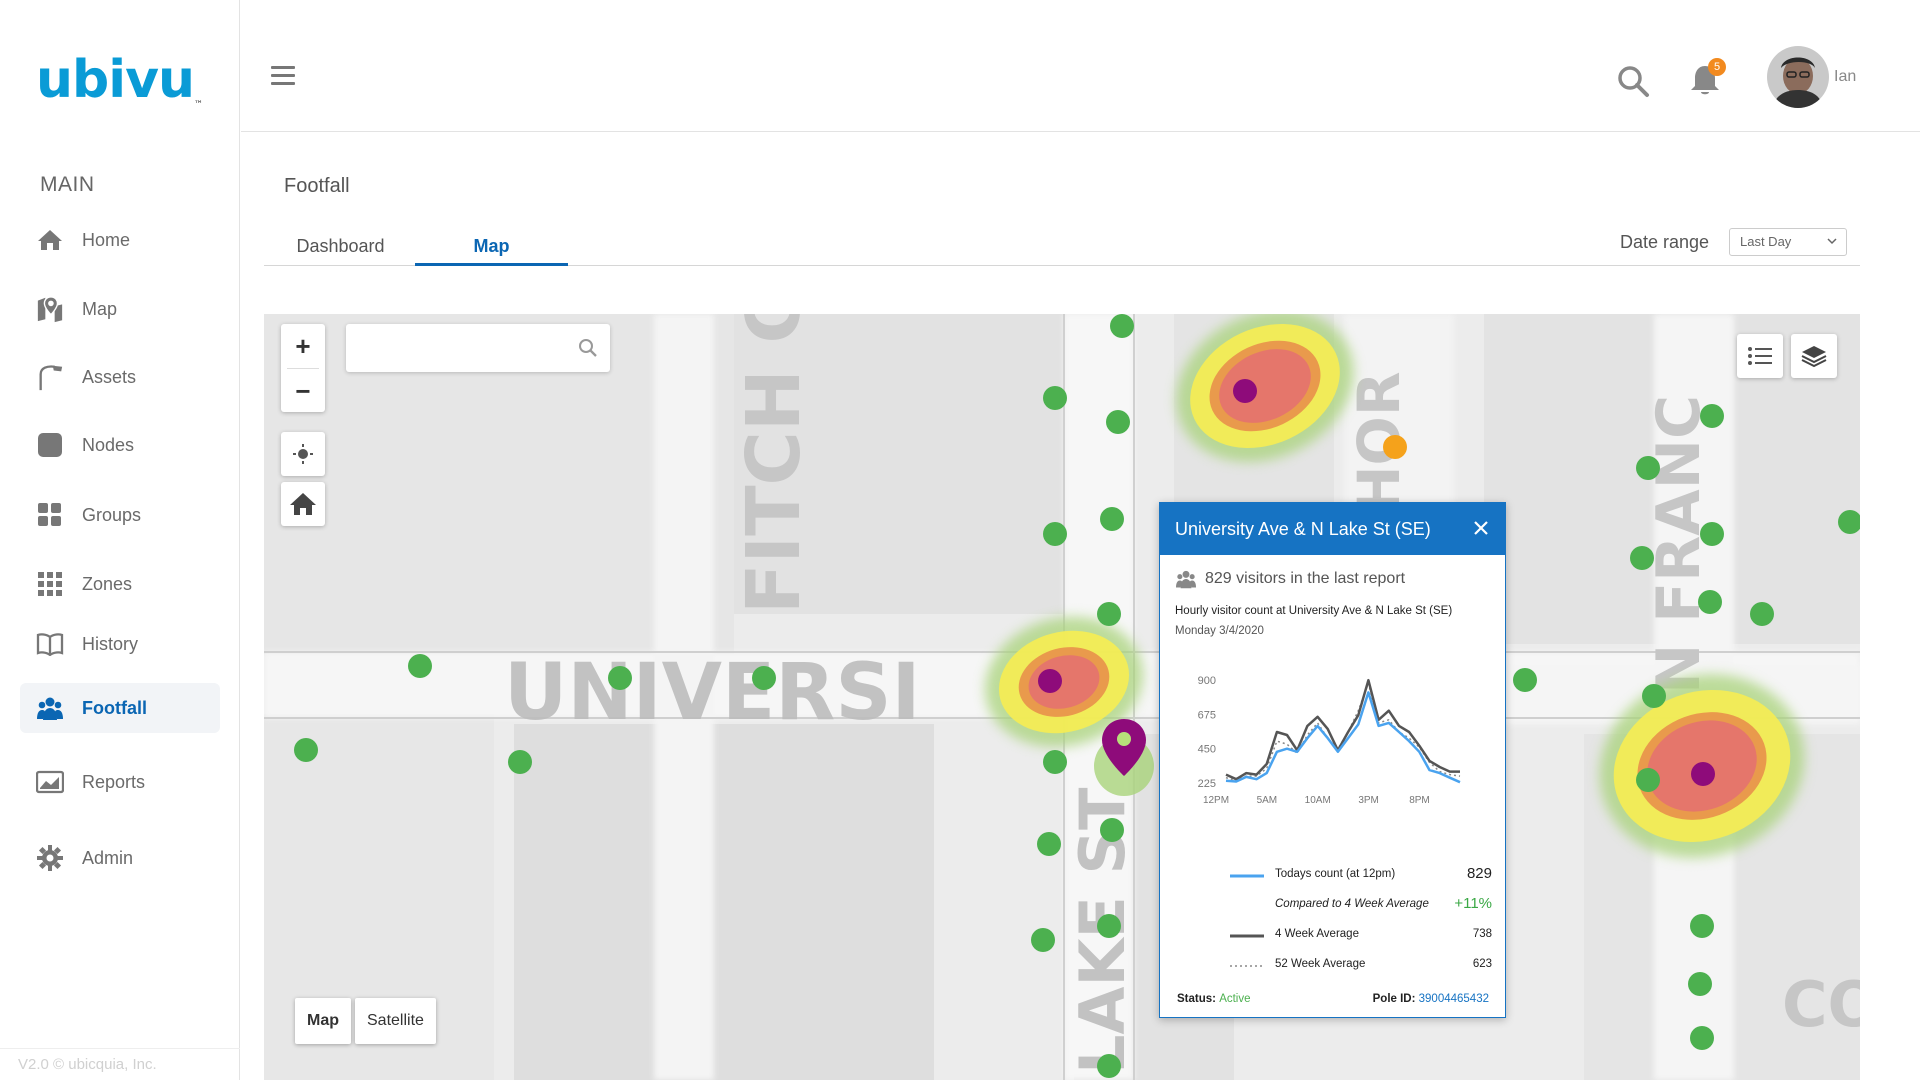  Describe the element at coordinates (491, 248) in the screenshot. I see `tab-map: Map` at that location.